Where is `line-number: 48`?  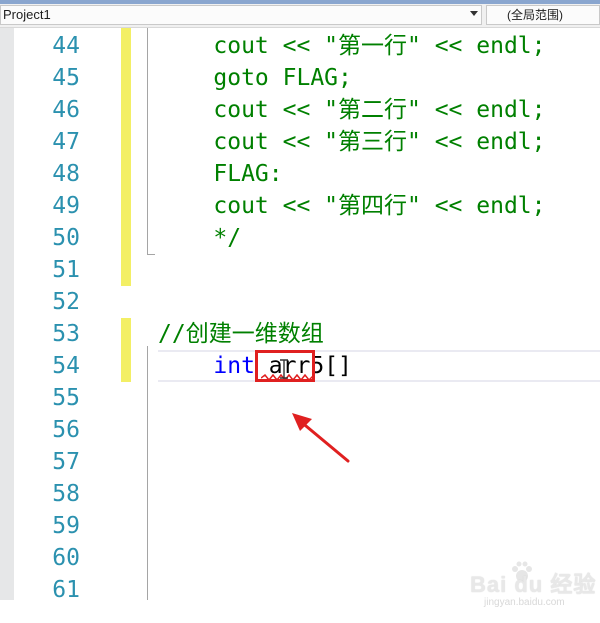 line-number: 48 is located at coordinates (66, 174).